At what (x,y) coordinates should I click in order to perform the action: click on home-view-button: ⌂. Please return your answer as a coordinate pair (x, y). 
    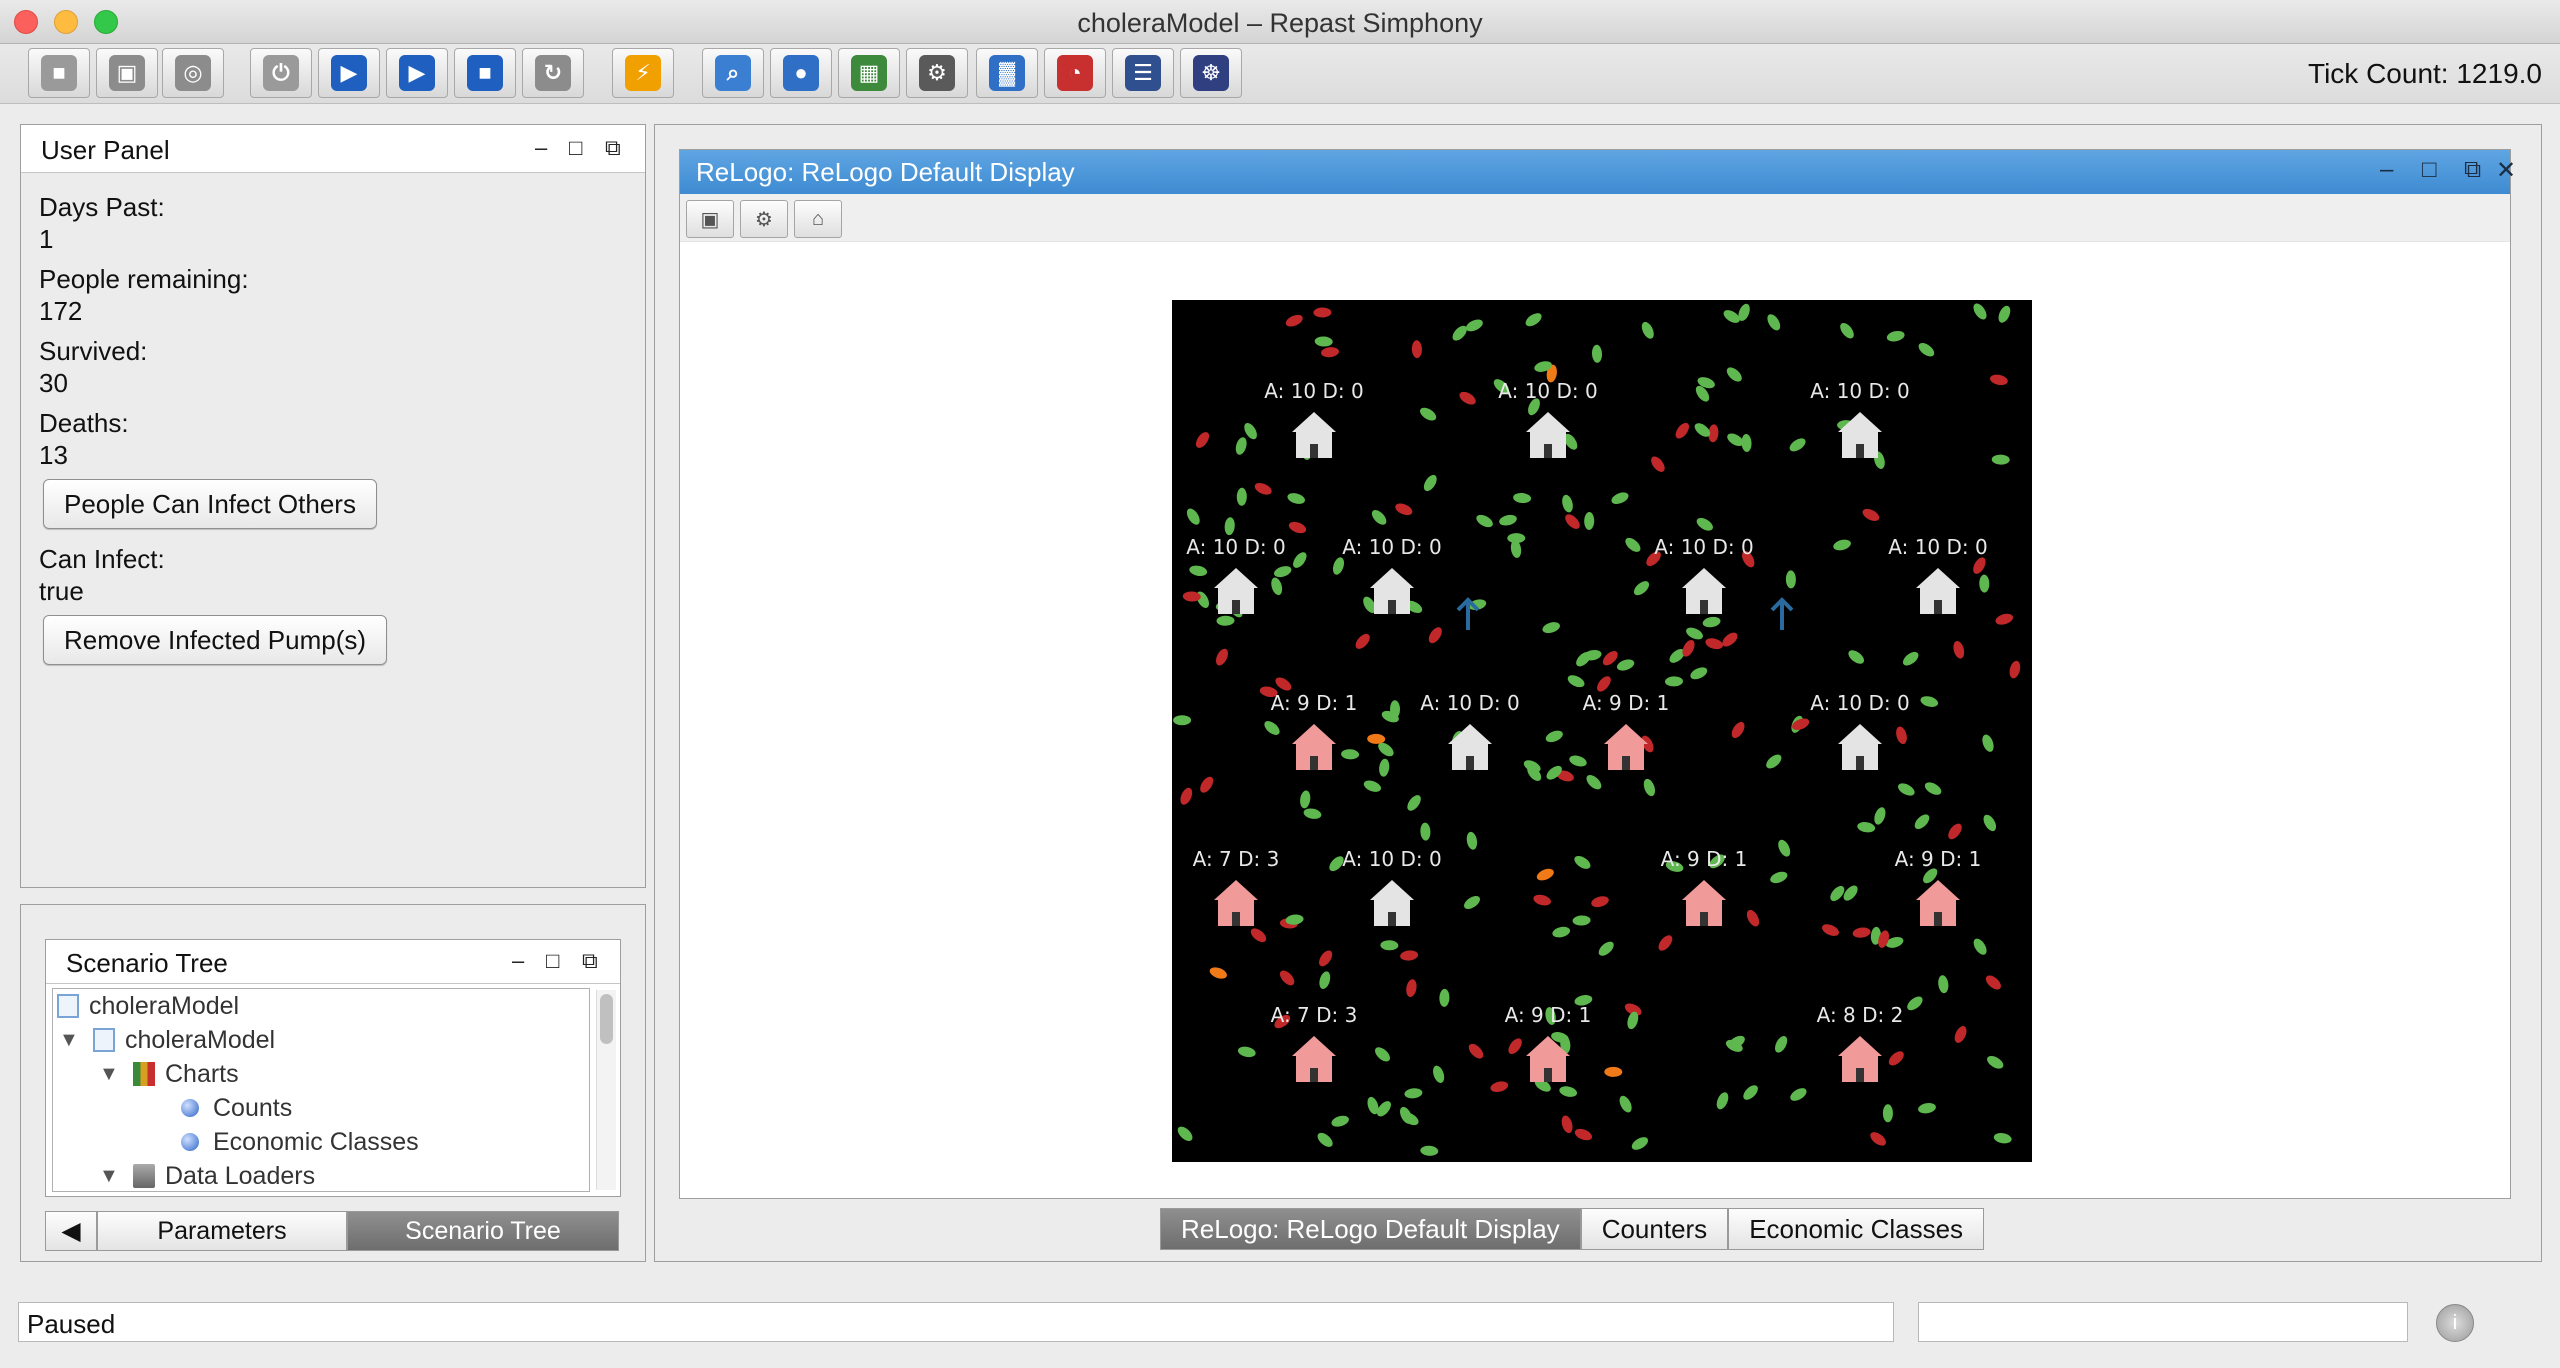
    Looking at the image, I should click on (818, 219).